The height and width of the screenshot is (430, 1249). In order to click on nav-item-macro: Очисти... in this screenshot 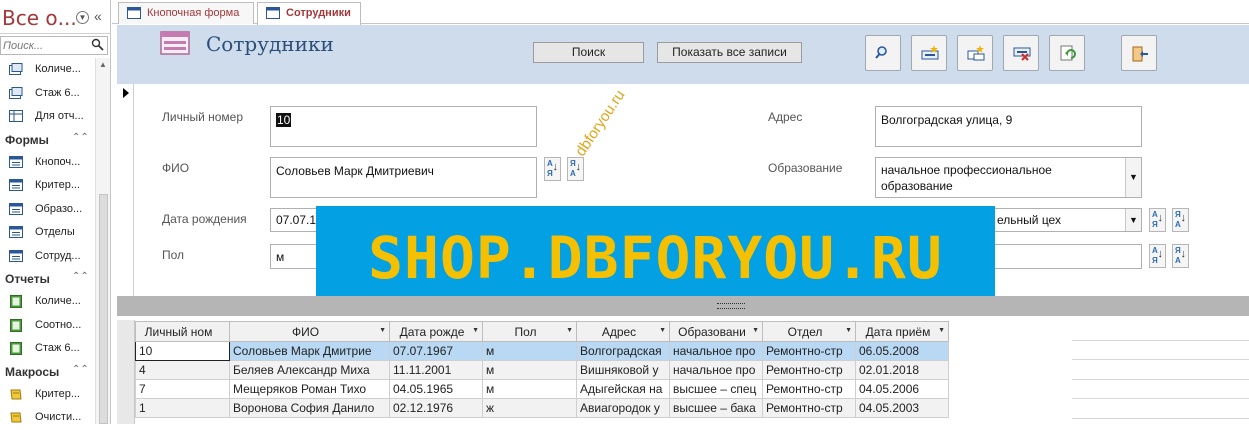, I will do `click(47, 418)`.